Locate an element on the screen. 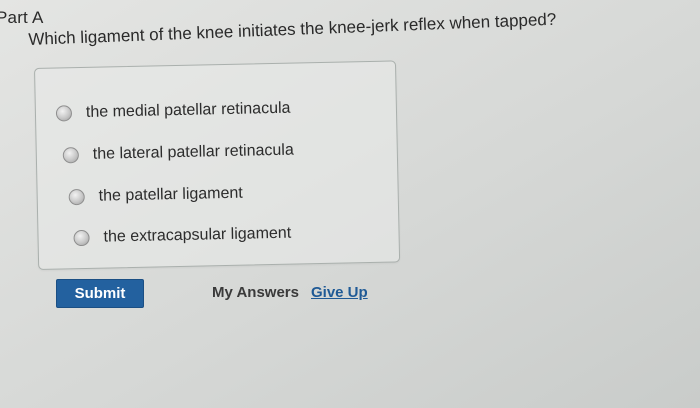 The height and width of the screenshot is (408, 700). option-label: the lateral patellar retinacula is located at coordinates (193, 152).